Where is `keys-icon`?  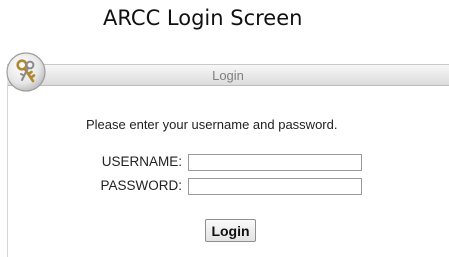
keys-icon is located at coordinates (26, 72).